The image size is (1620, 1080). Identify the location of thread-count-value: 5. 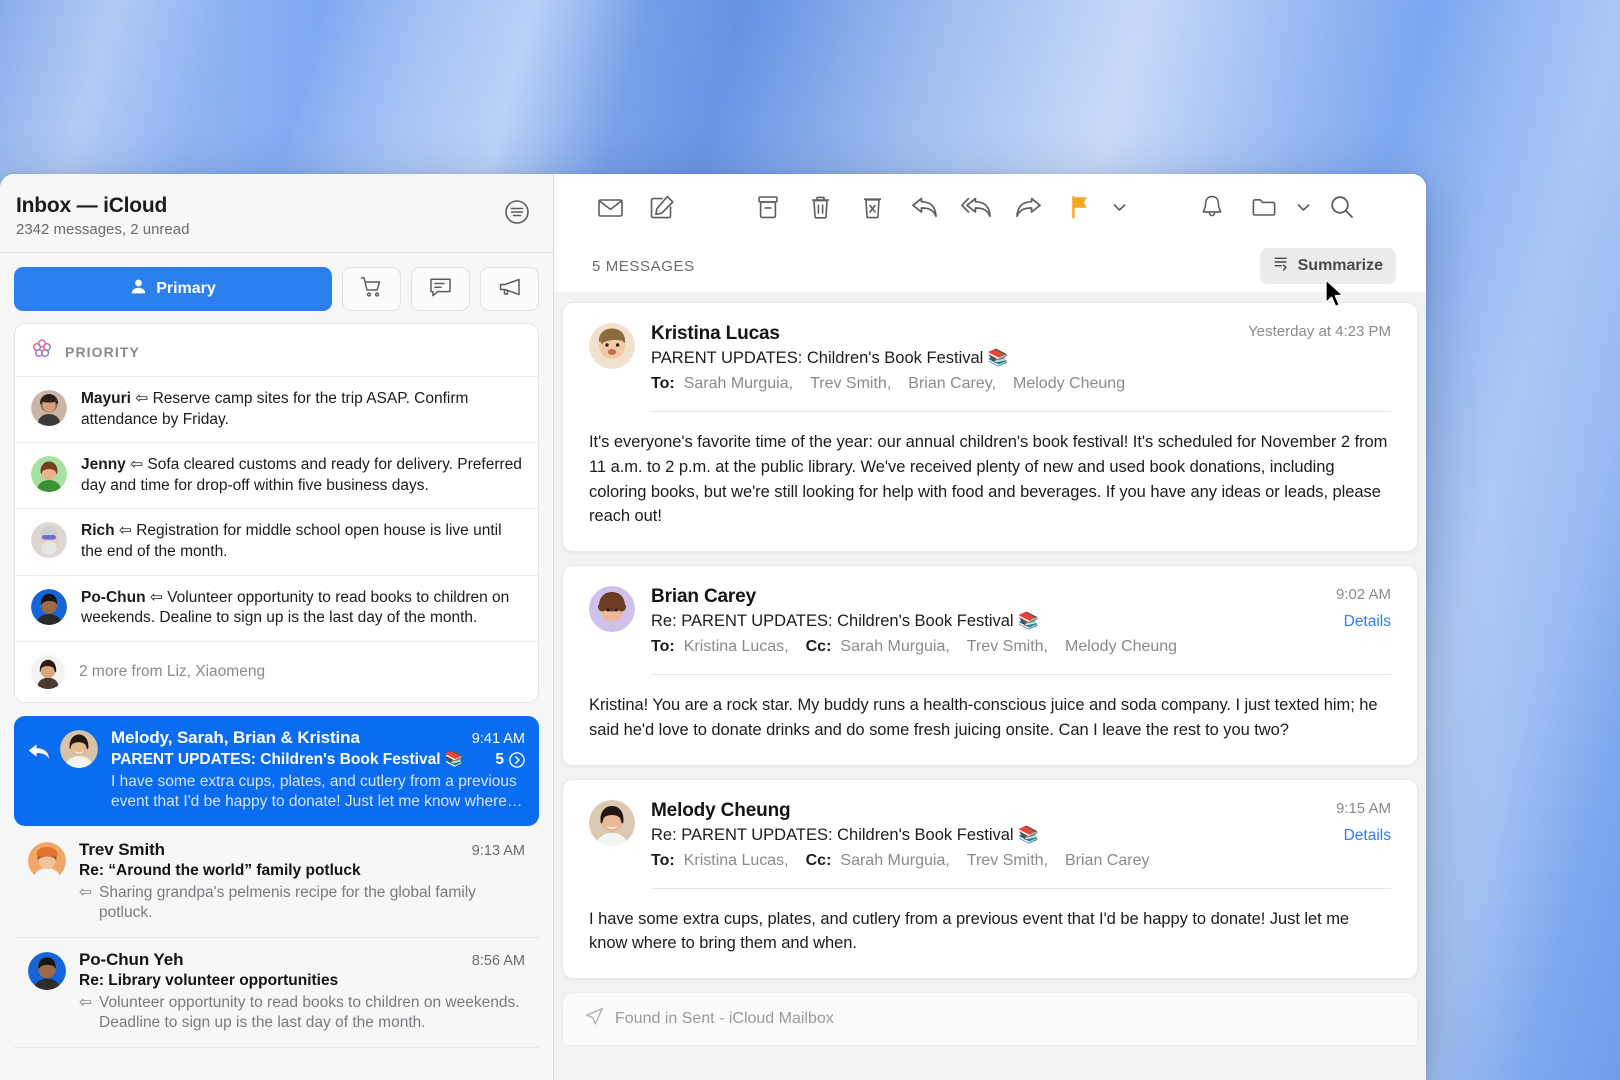
(499, 759).